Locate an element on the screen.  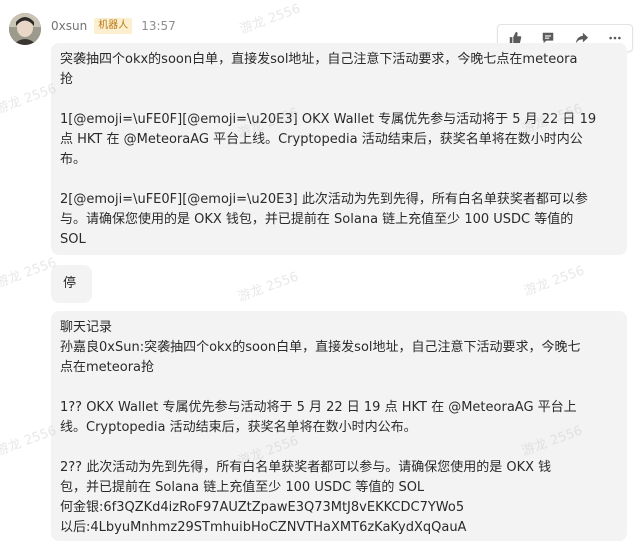
message-time: 13:57 is located at coordinates (158, 26).